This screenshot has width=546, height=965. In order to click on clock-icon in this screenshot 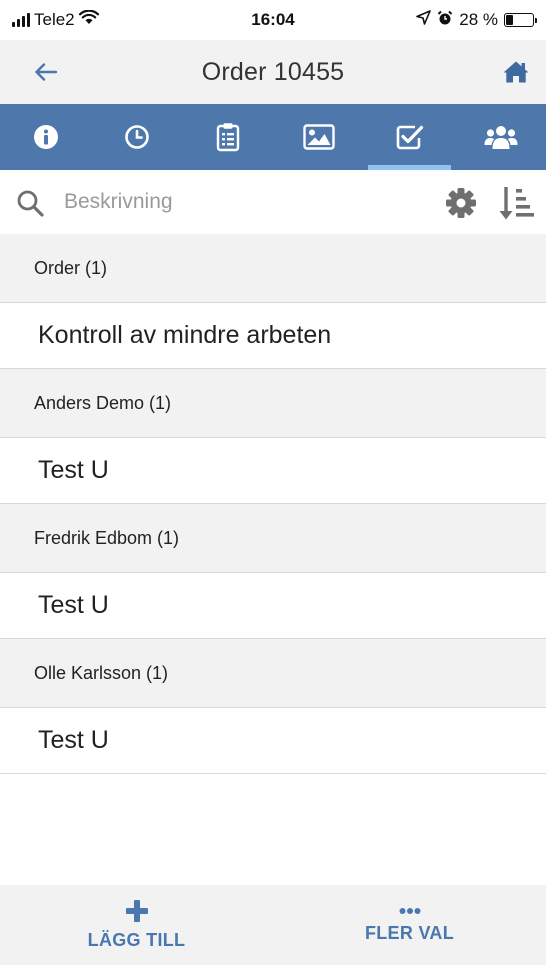, I will do `click(136, 137)`.